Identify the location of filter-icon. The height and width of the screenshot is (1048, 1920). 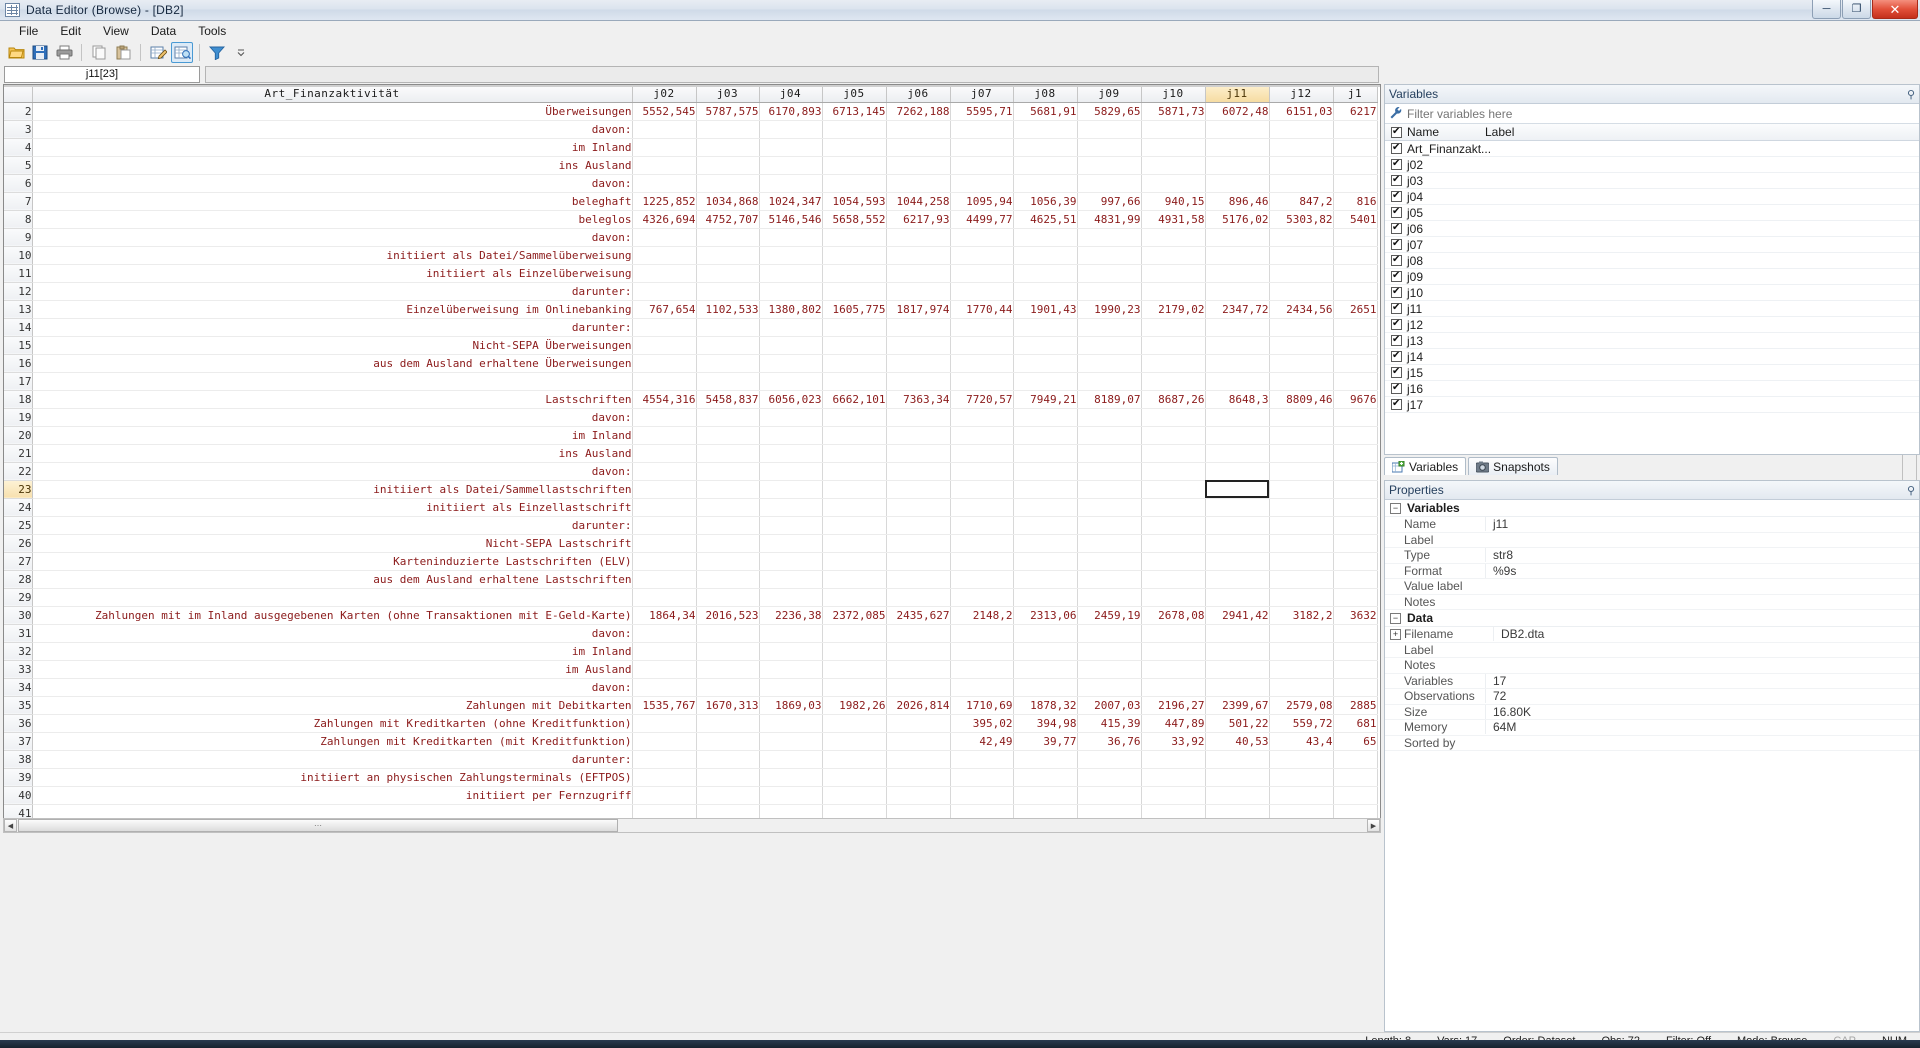
(217, 52).